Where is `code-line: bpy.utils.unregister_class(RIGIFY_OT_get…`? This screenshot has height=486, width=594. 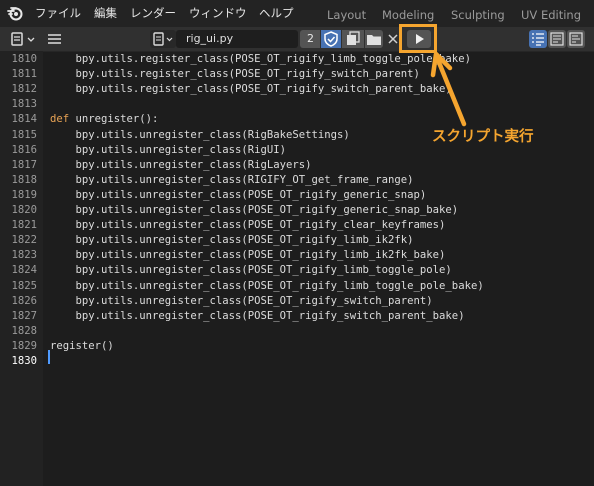
code-line: bpy.utils.unregister_class(RIGIFY_OT_get… is located at coordinates (232, 179).